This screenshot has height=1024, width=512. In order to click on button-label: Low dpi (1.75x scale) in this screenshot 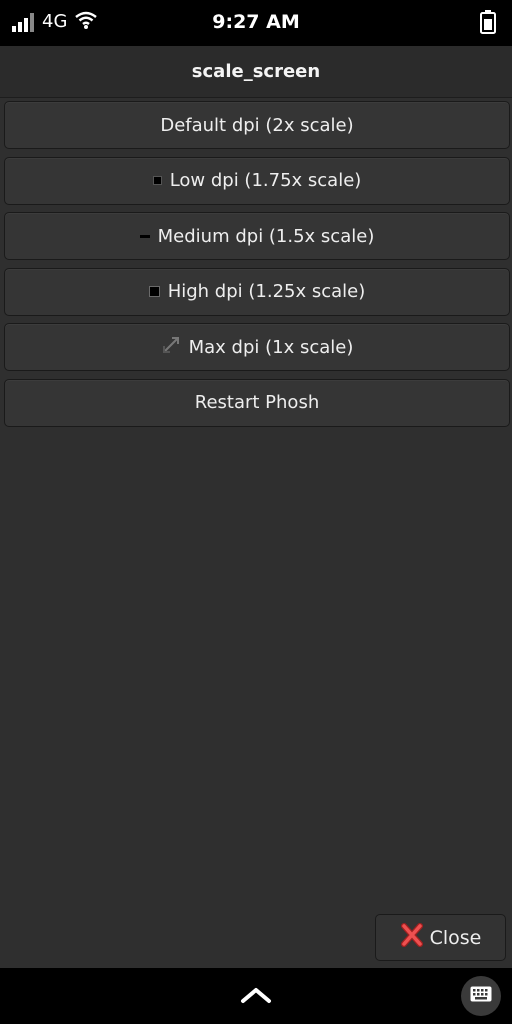, I will do `click(265, 180)`.